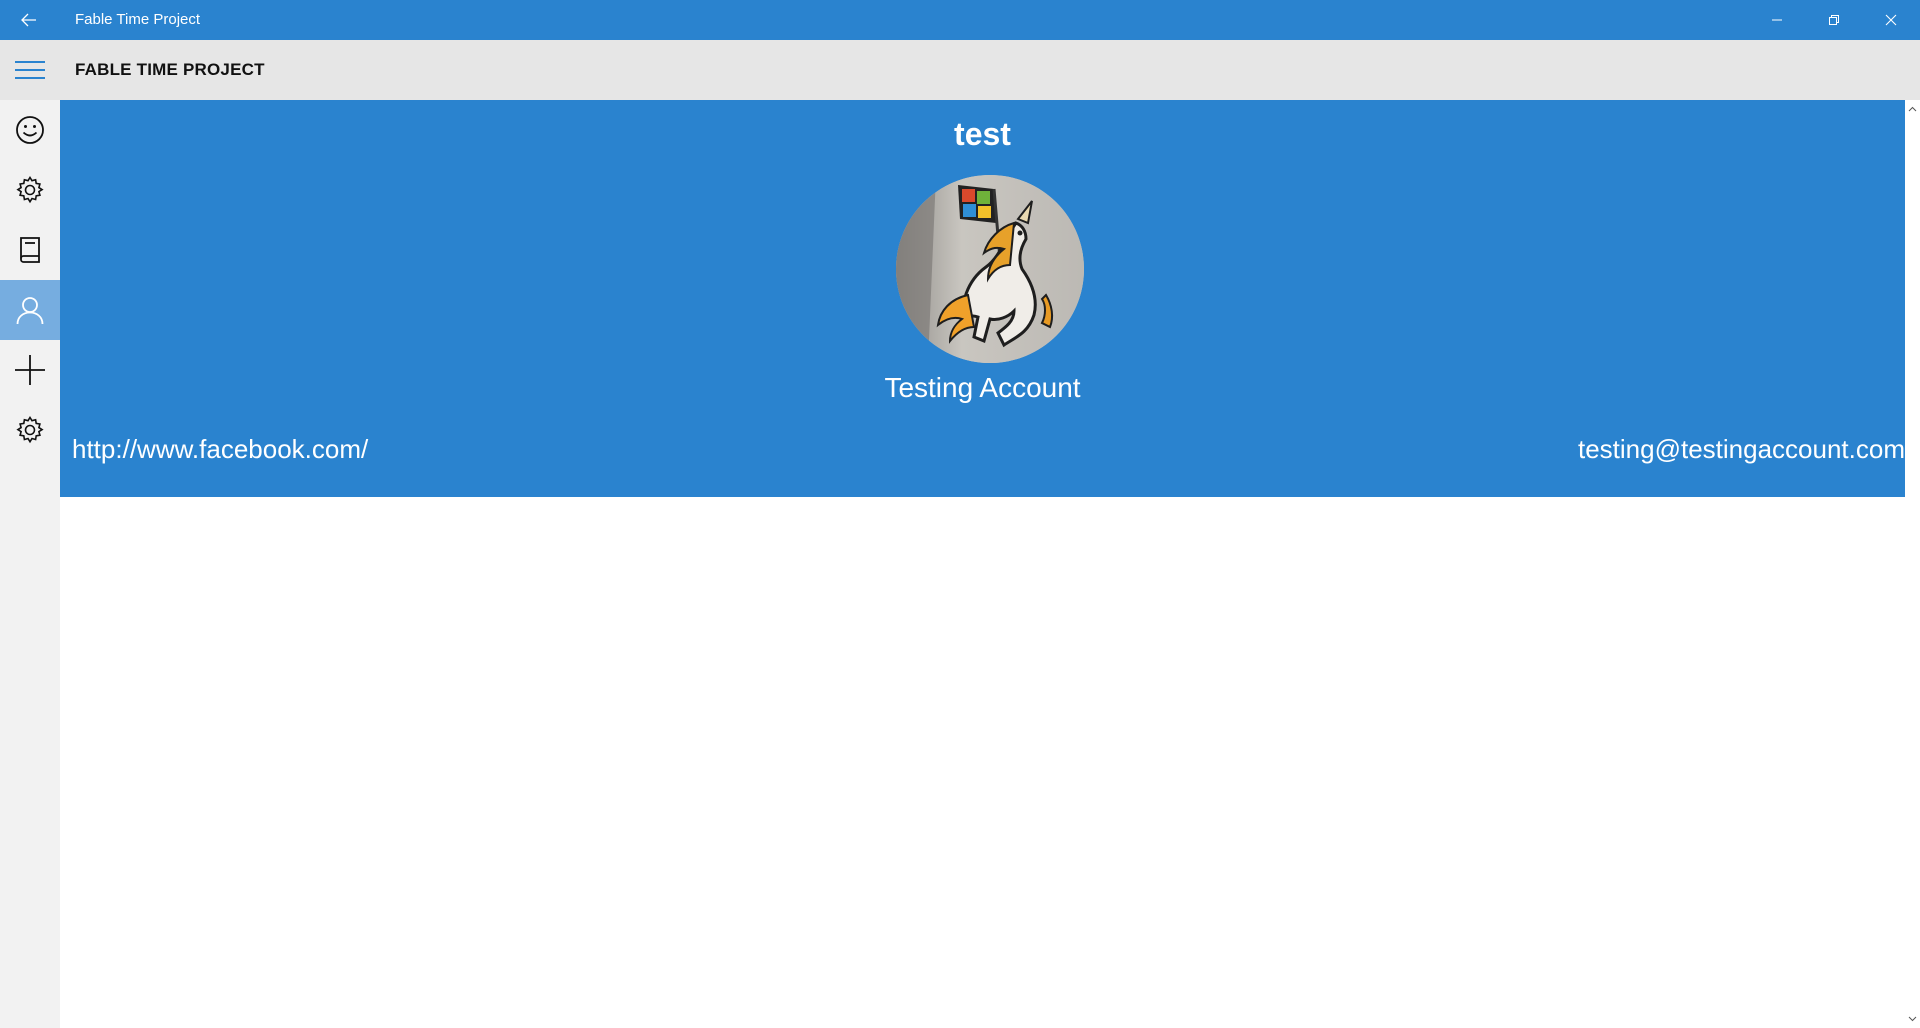  What do you see at coordinates (30, 564) in the screenshot?
I see `nav-rail` at bounding box center [30, 564].